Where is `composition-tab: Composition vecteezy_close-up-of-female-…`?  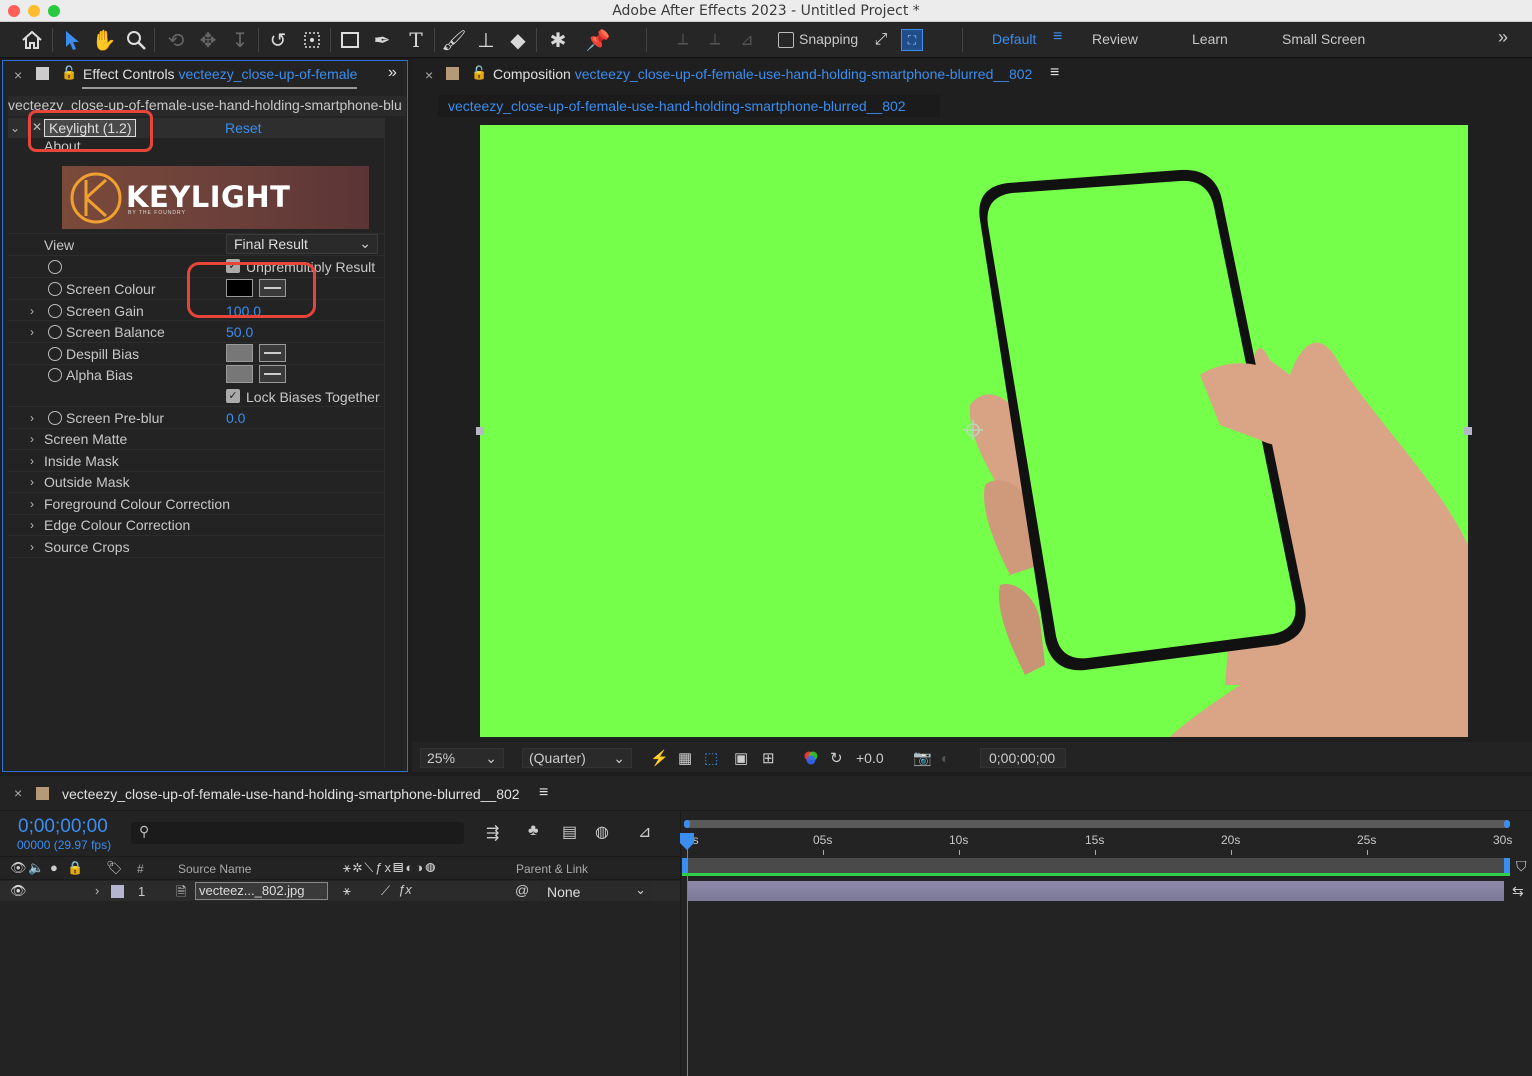 composition-tab: Composition vecteezy_close-up-of-female-… is located at coordinates (762, 74).